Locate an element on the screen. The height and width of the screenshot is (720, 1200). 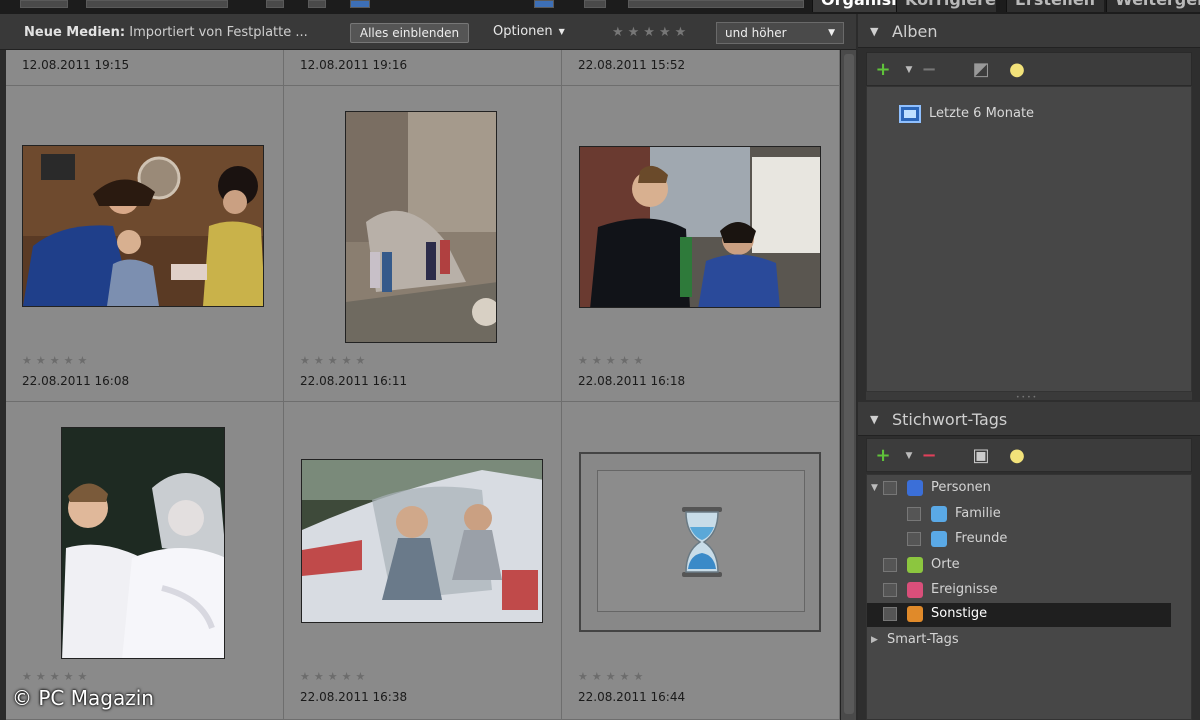
media-cell: ★★★★★ 22.08.2011 16:18 is located at coordinates (701, 244).